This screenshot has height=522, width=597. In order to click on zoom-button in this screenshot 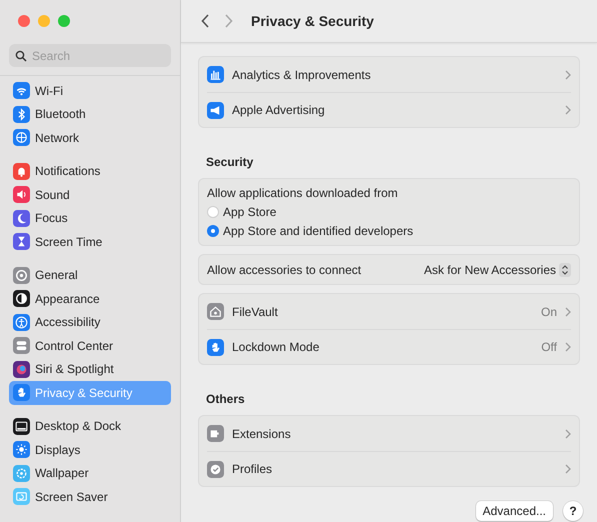, I will do `click(64, 21)`.